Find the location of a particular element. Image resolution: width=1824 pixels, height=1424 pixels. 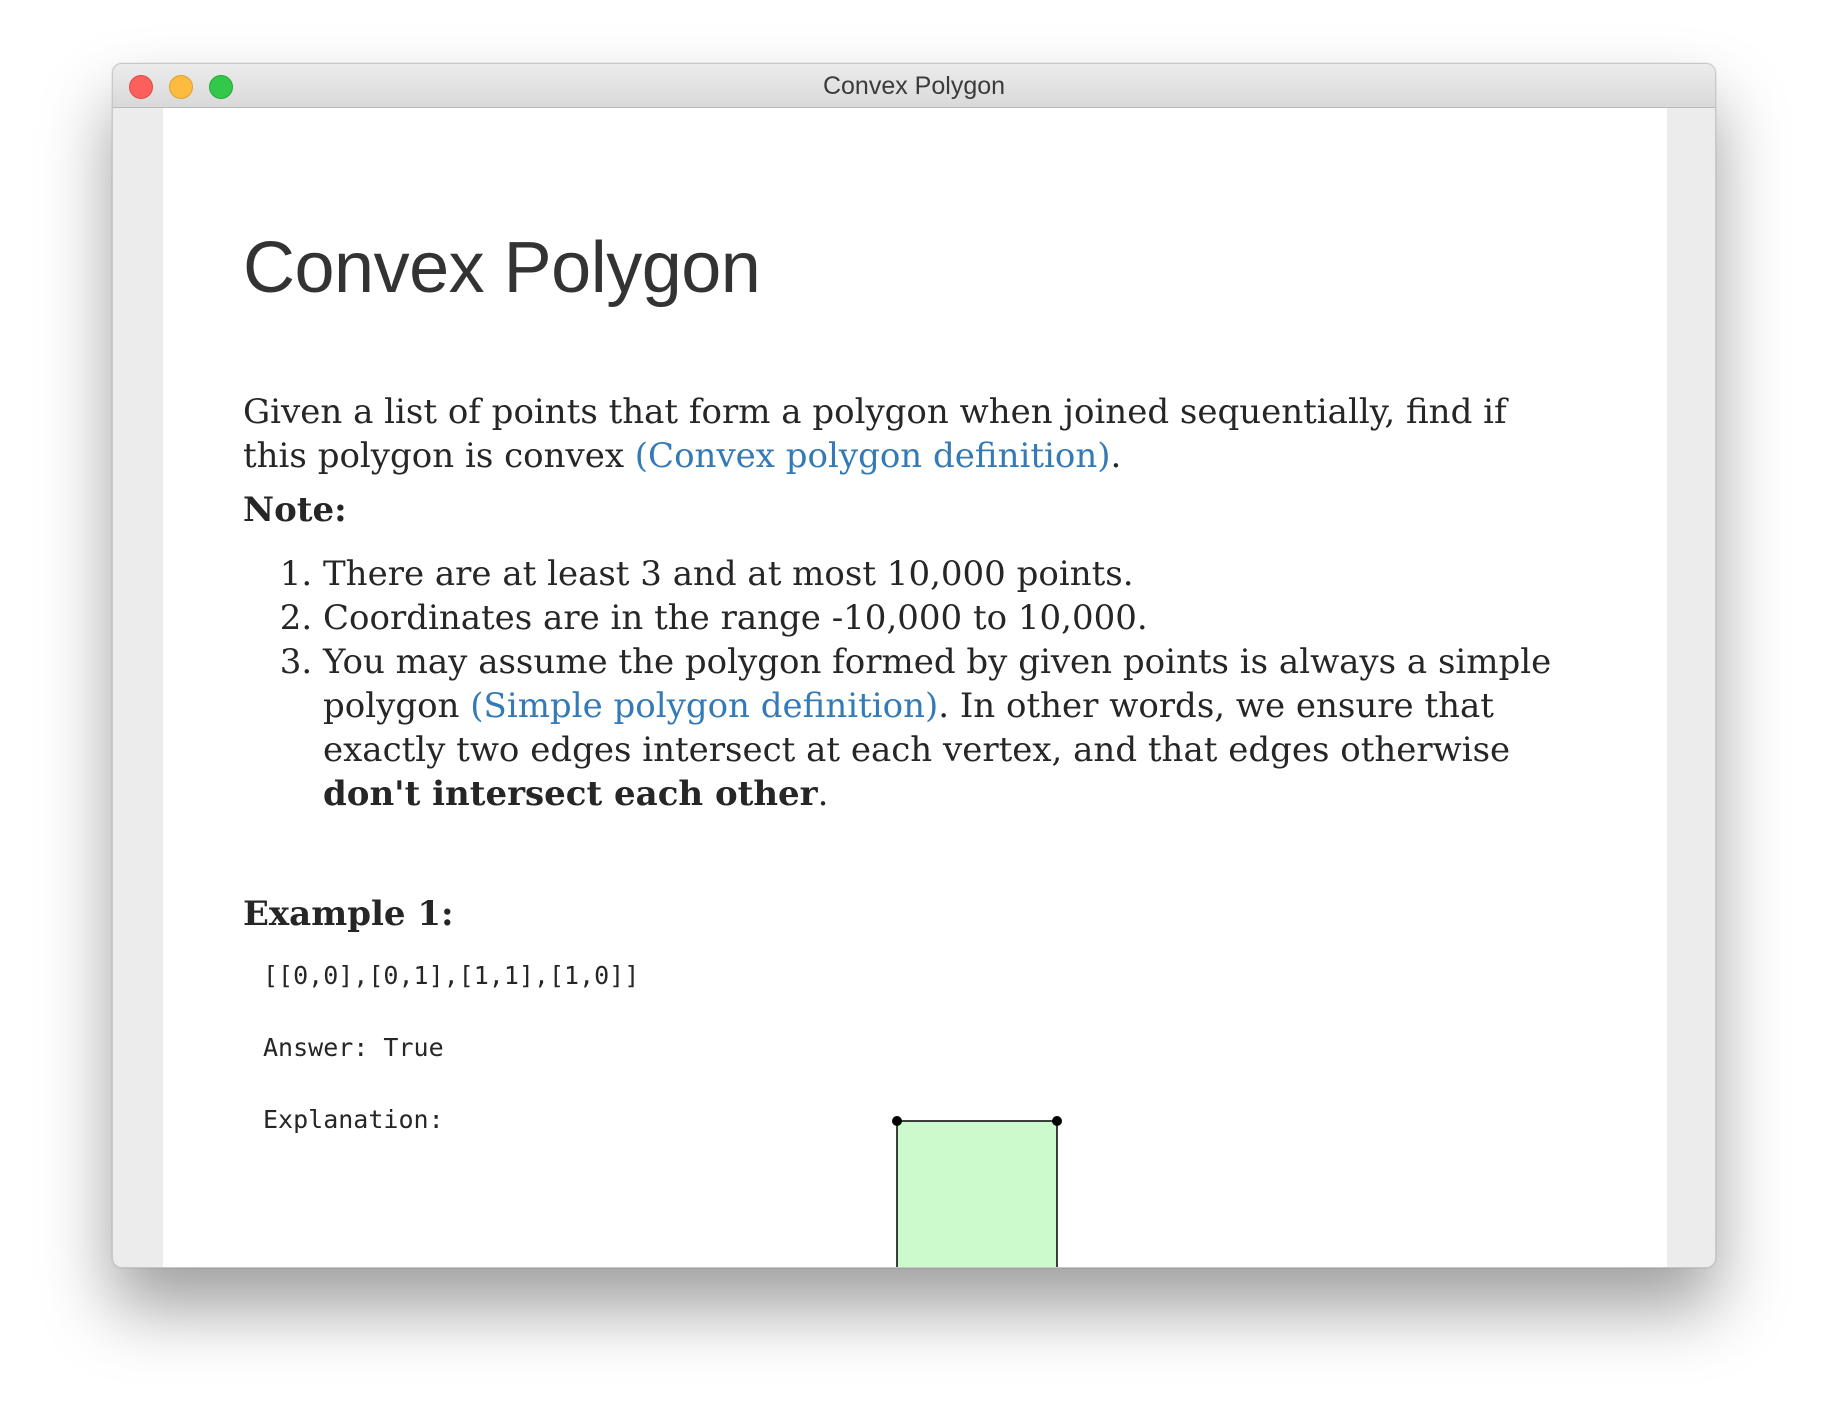

page-title: Convex Polygon is located at coordinates (502, 268).